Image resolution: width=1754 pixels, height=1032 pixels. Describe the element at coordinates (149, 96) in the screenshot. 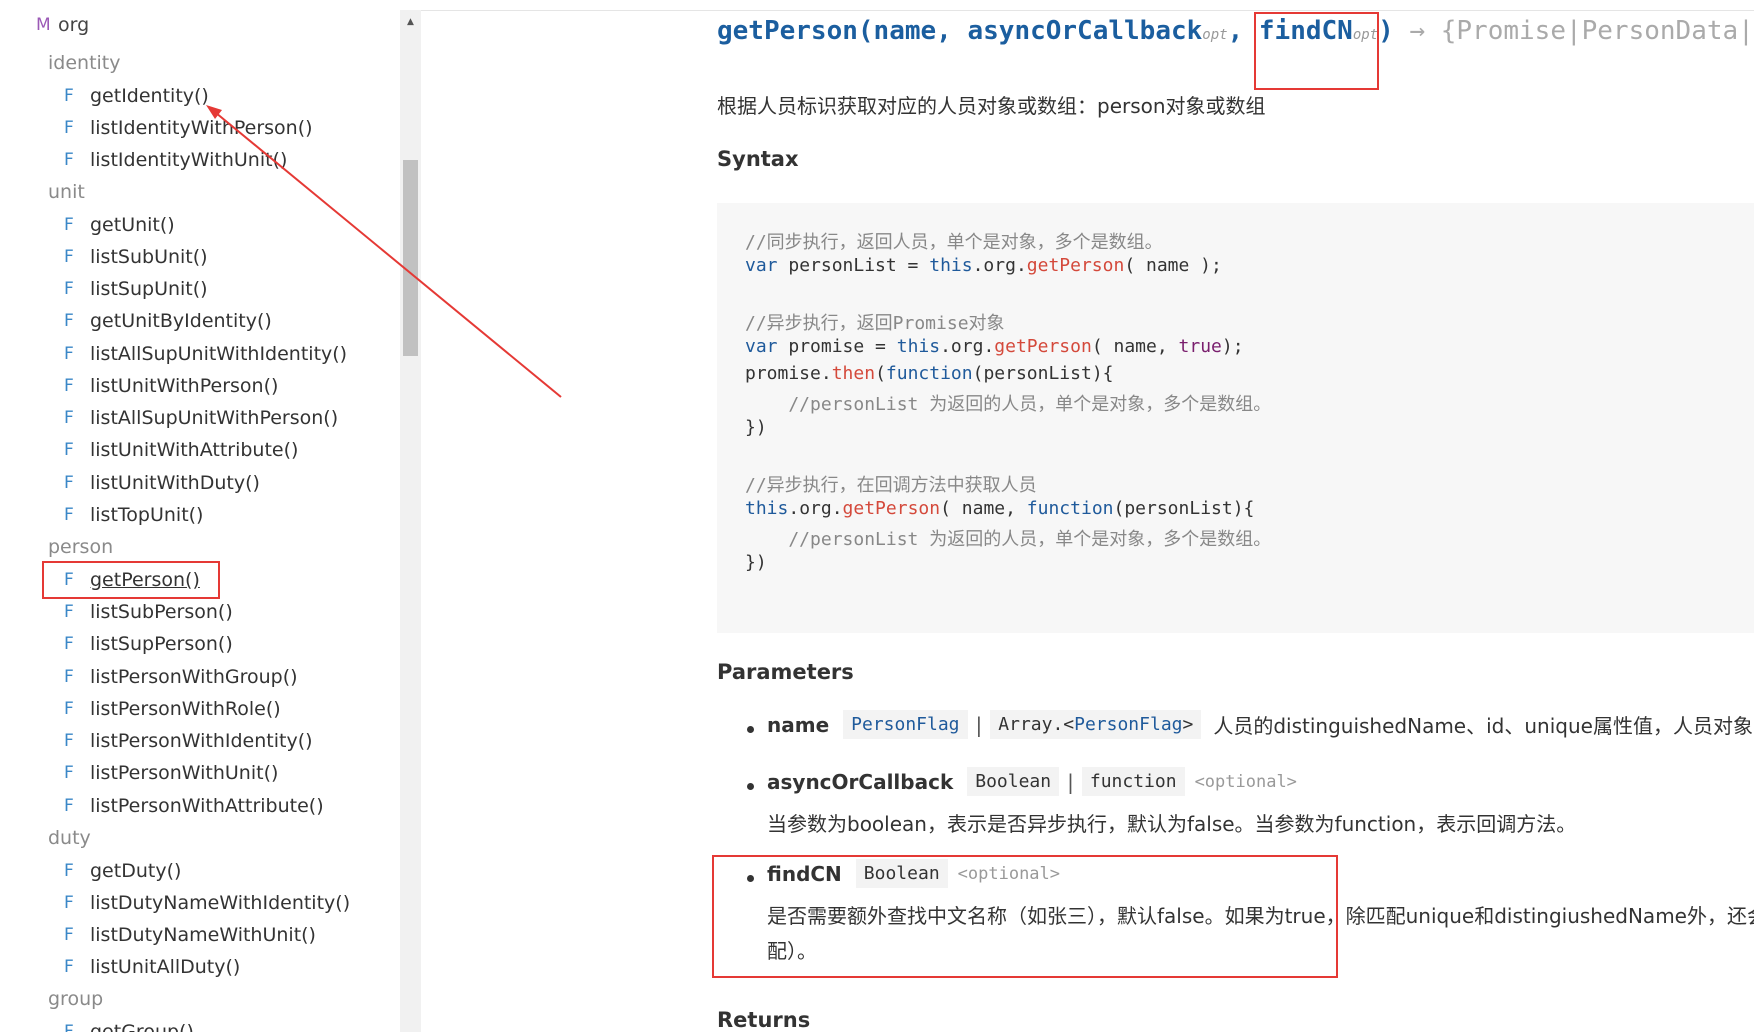

I see `sidebar-item-label: getIdentity()` at that location.